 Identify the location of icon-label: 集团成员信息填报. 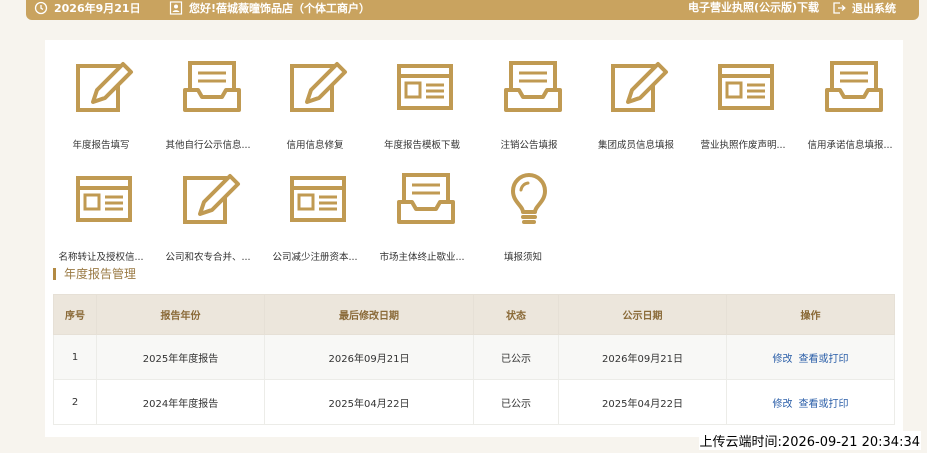
(635, 145).